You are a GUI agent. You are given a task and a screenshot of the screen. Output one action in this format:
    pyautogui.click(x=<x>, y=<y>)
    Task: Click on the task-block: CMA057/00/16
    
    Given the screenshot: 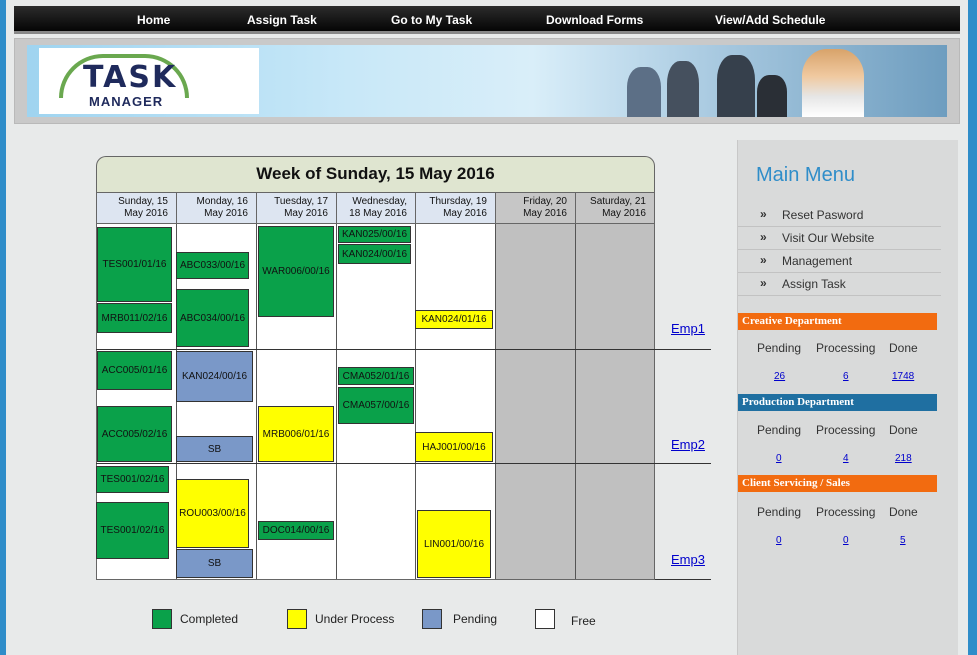 What is the action you would take?
    pyautogui.click(x=376, y=405)
    